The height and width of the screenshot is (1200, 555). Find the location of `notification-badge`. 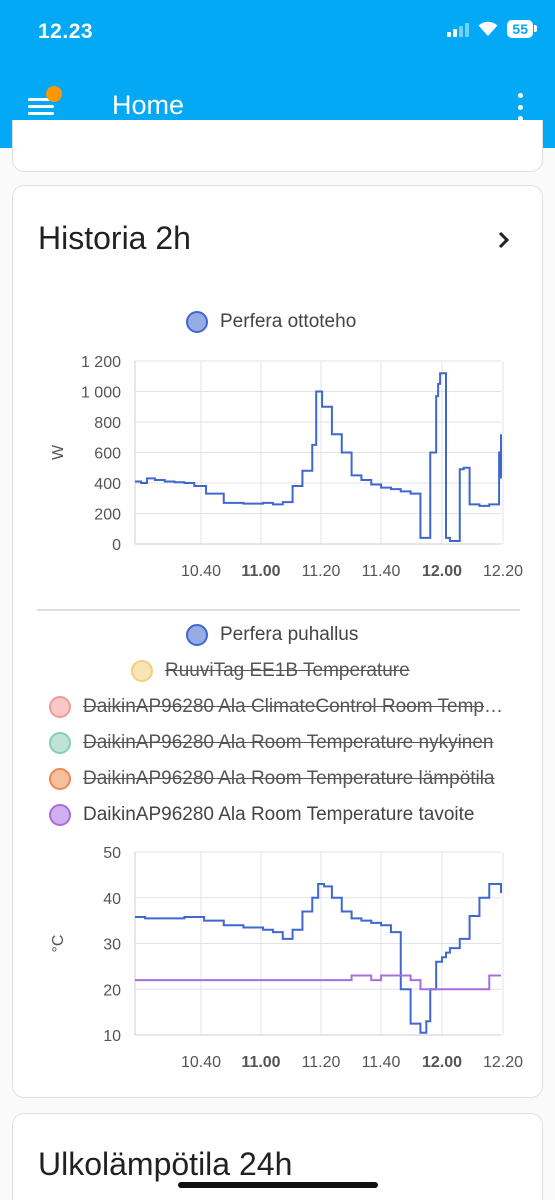

notification-badge is located at coordinates (54, 94).